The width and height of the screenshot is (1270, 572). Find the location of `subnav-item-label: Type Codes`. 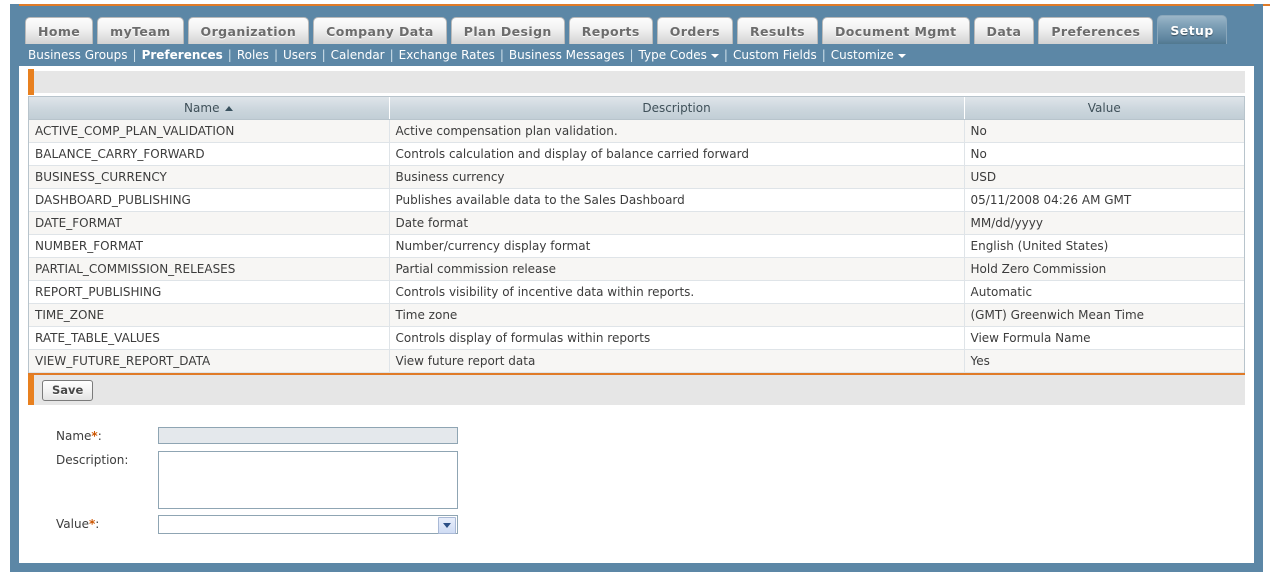

subnav-item-label: Type Codes is located at coordinates (672, 55).